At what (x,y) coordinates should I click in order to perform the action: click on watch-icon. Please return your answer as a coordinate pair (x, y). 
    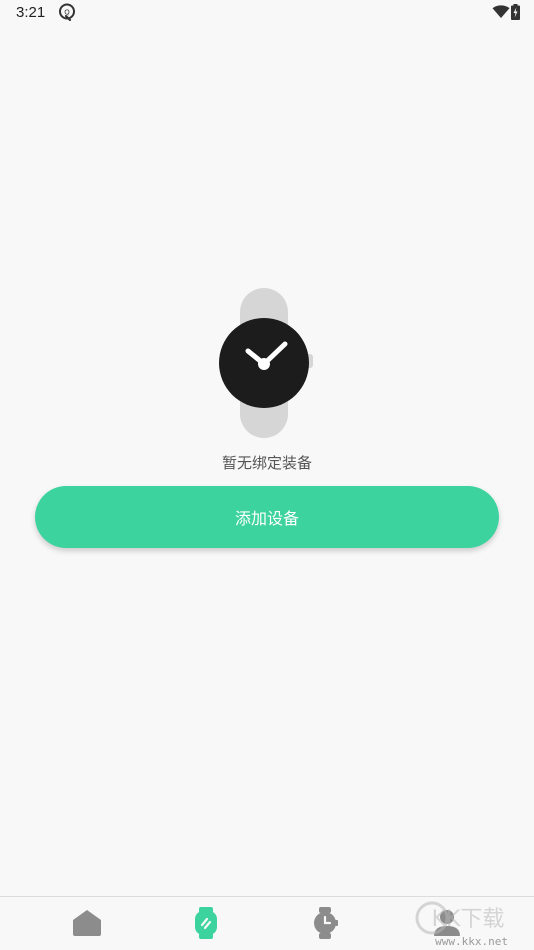
    Looking at the image, I should click on (266, 363).